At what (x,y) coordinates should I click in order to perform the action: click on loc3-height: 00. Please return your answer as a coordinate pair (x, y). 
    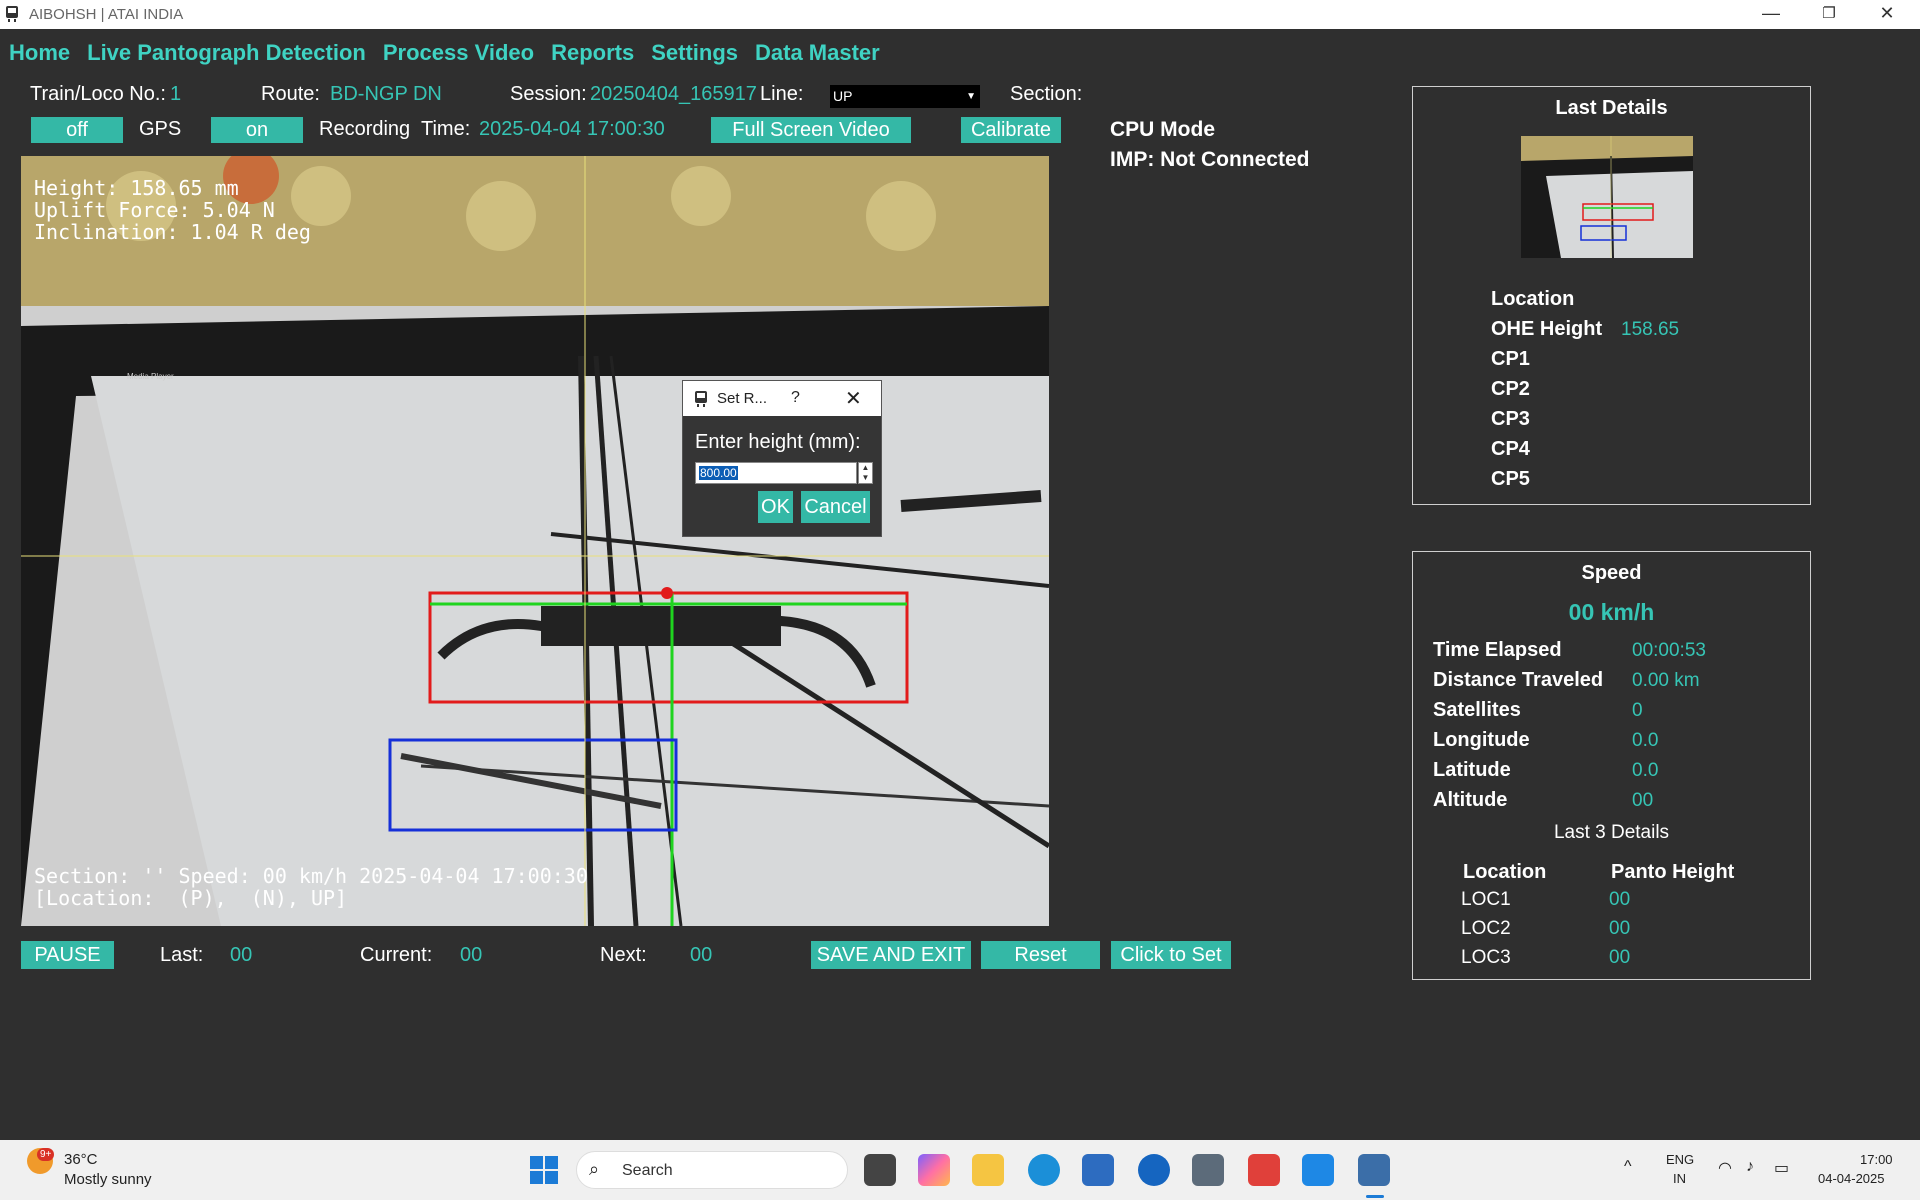
    Looking at the image, I should click on (1620, 957).